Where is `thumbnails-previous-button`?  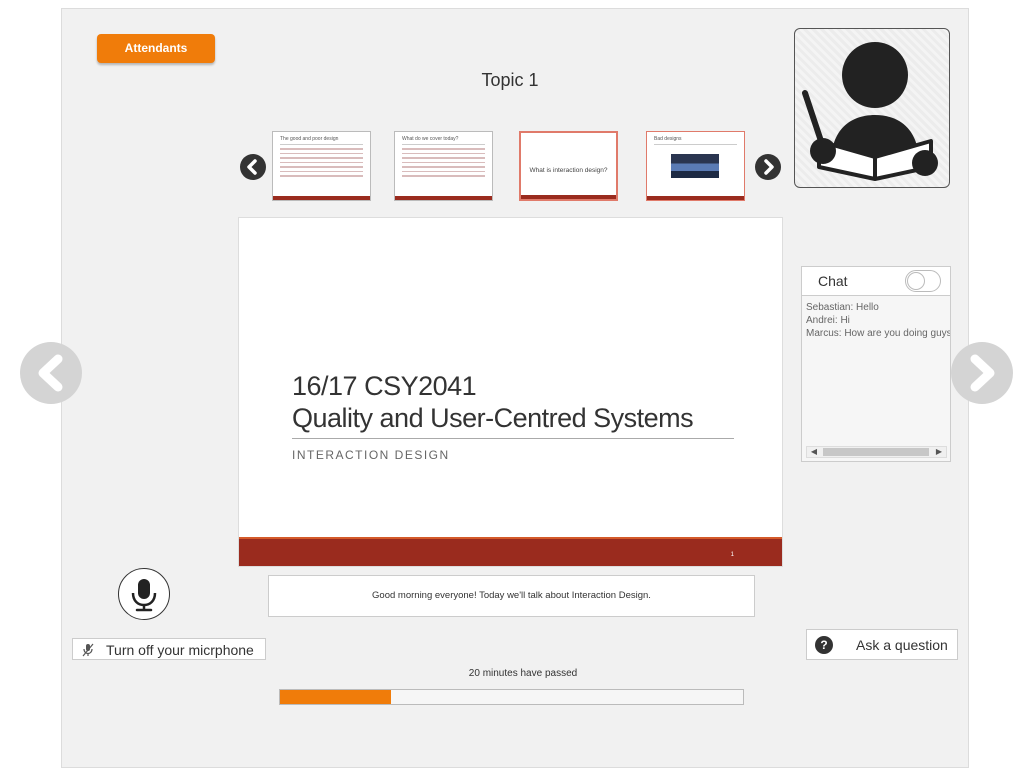
thumbnails-previous-button is located at coordinates (253, 167).